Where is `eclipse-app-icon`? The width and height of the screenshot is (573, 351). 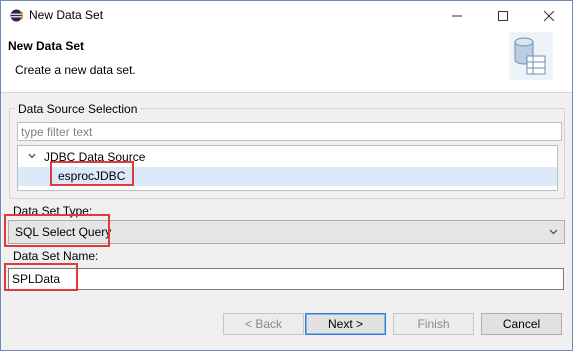
eclipse-app-icon is located at coordinates (16, 15).